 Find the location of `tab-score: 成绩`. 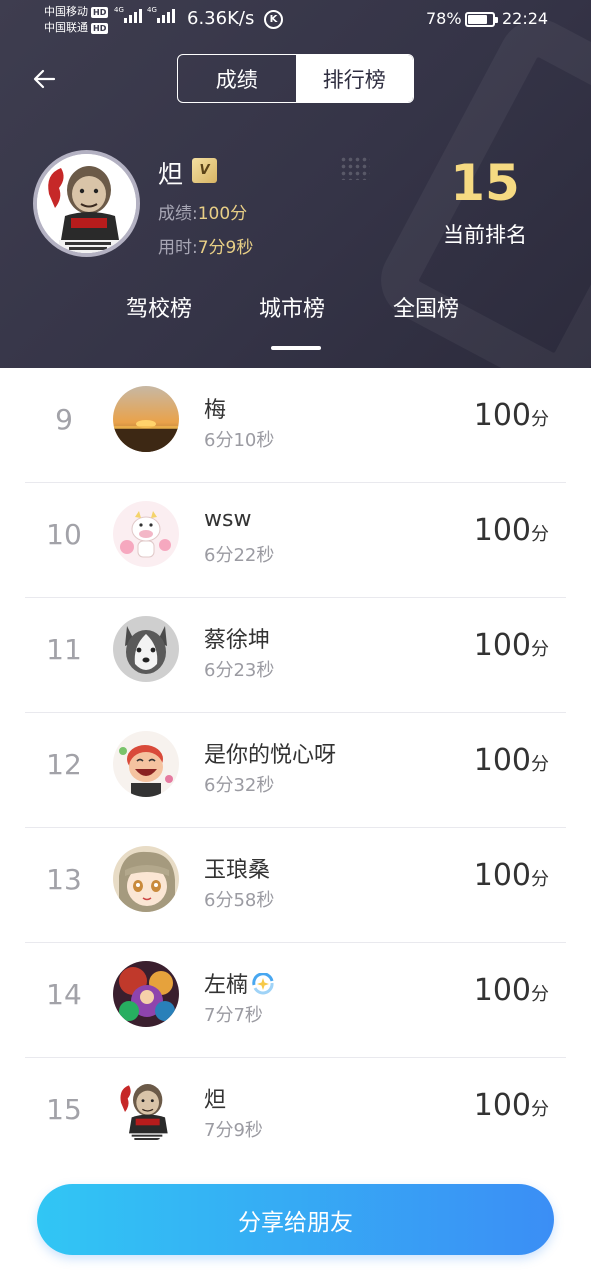

tab-score: 成绩 is located at coordinates (237, 78).